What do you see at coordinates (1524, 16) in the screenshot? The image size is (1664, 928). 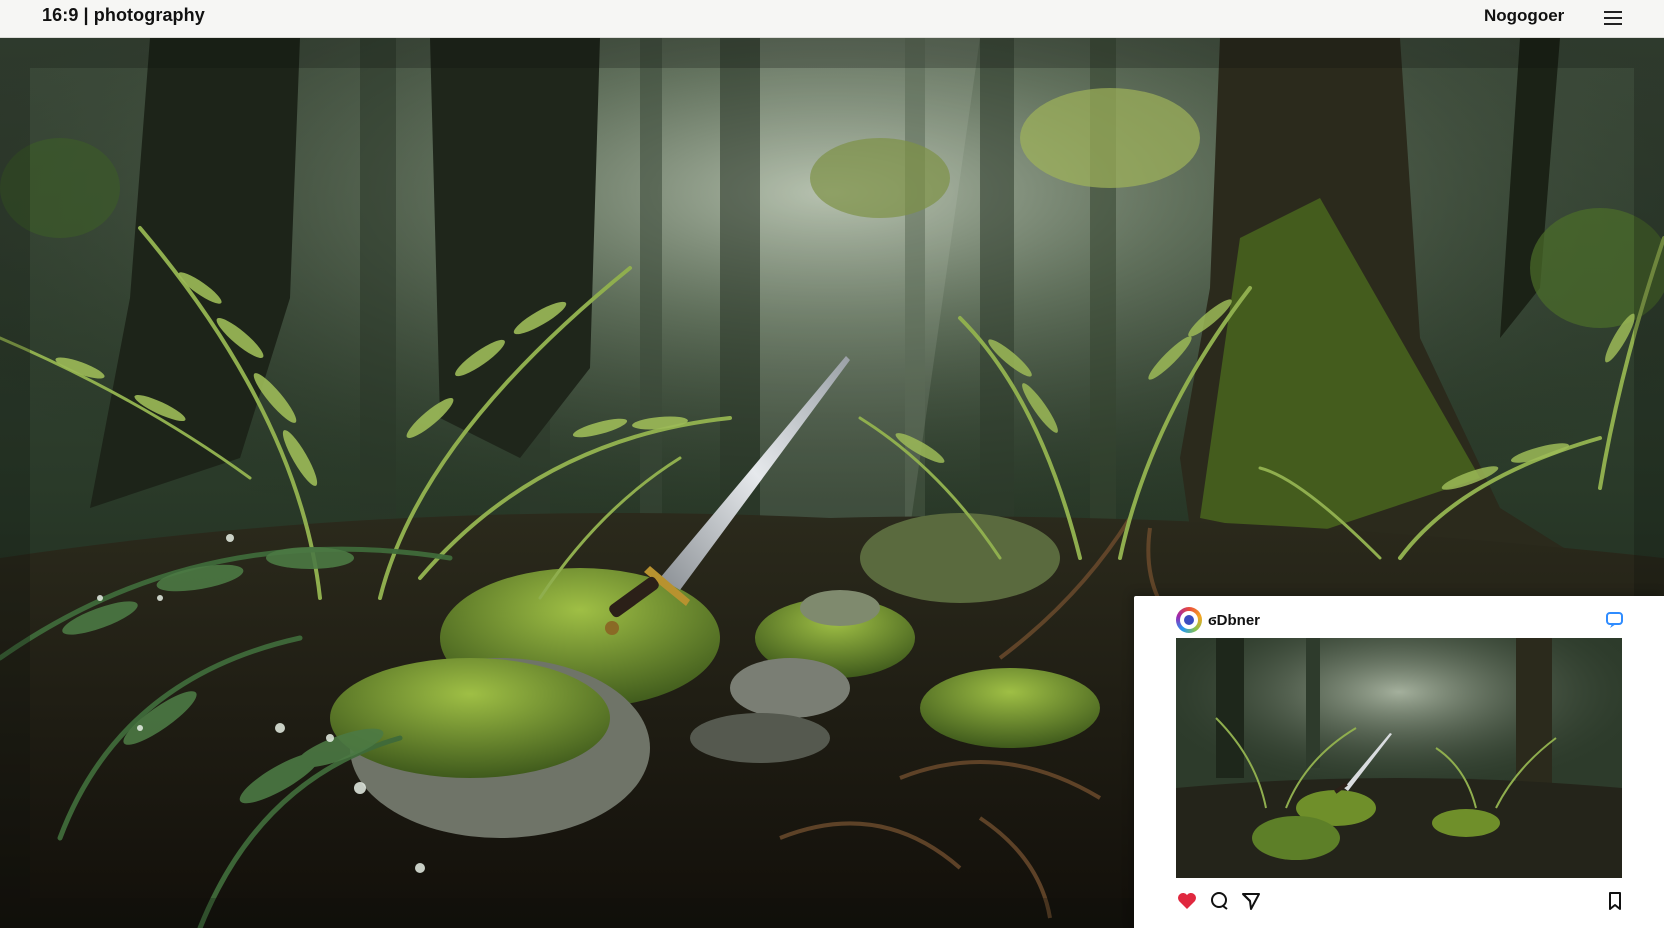 I see `account-name-link: Nogogoer` at bounding box center [1524, 16].